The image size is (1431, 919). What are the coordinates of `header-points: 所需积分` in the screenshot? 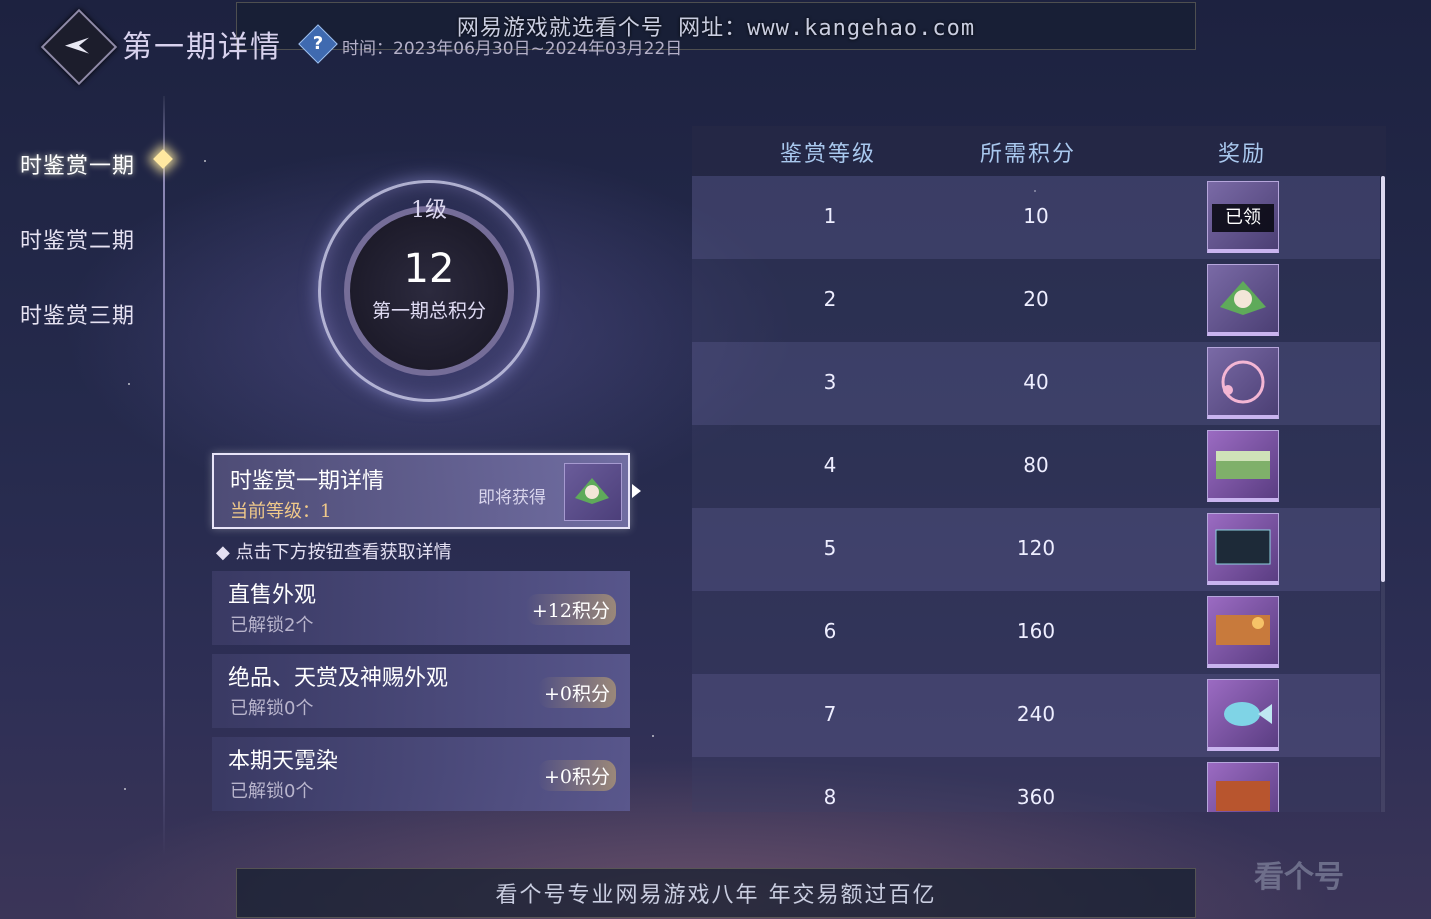 It's located at (1028, 154).